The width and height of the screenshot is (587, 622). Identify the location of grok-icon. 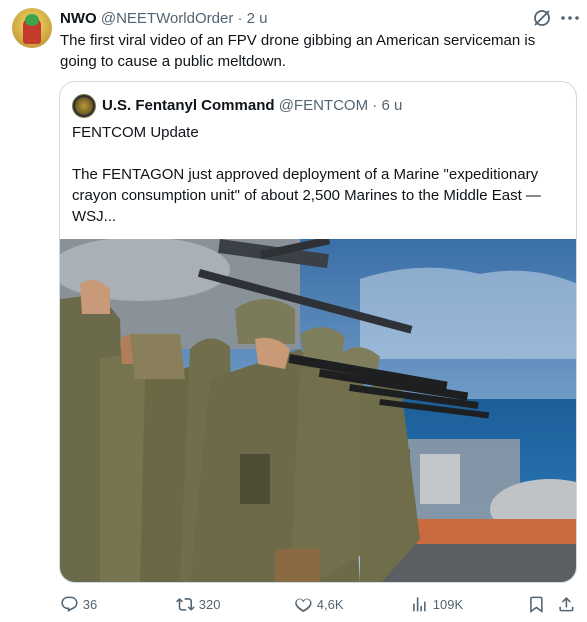
(542, 18).